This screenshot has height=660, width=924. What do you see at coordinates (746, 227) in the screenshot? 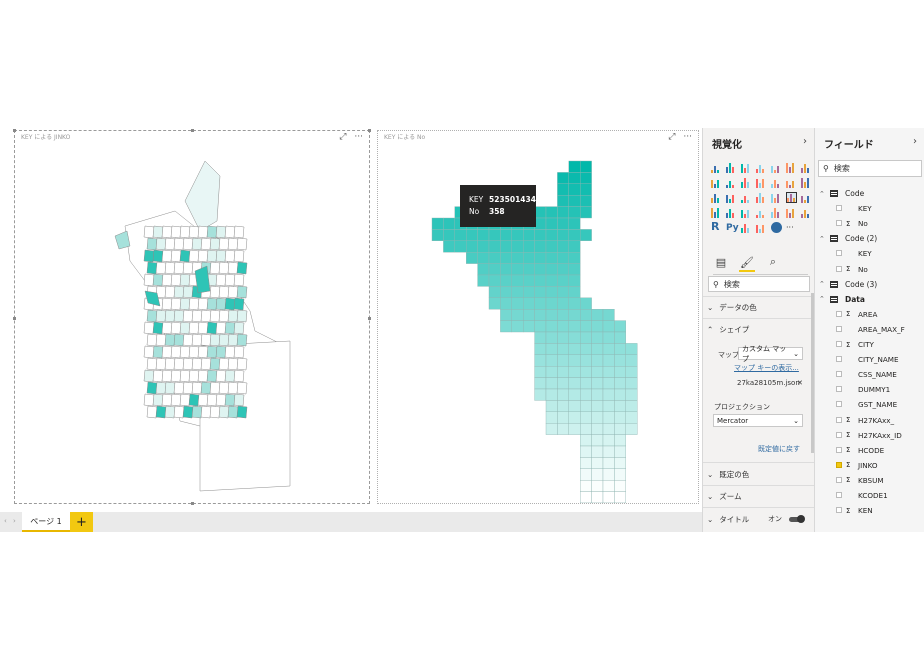
I see `key-influencers-icon` at bounding box center [746, 227].